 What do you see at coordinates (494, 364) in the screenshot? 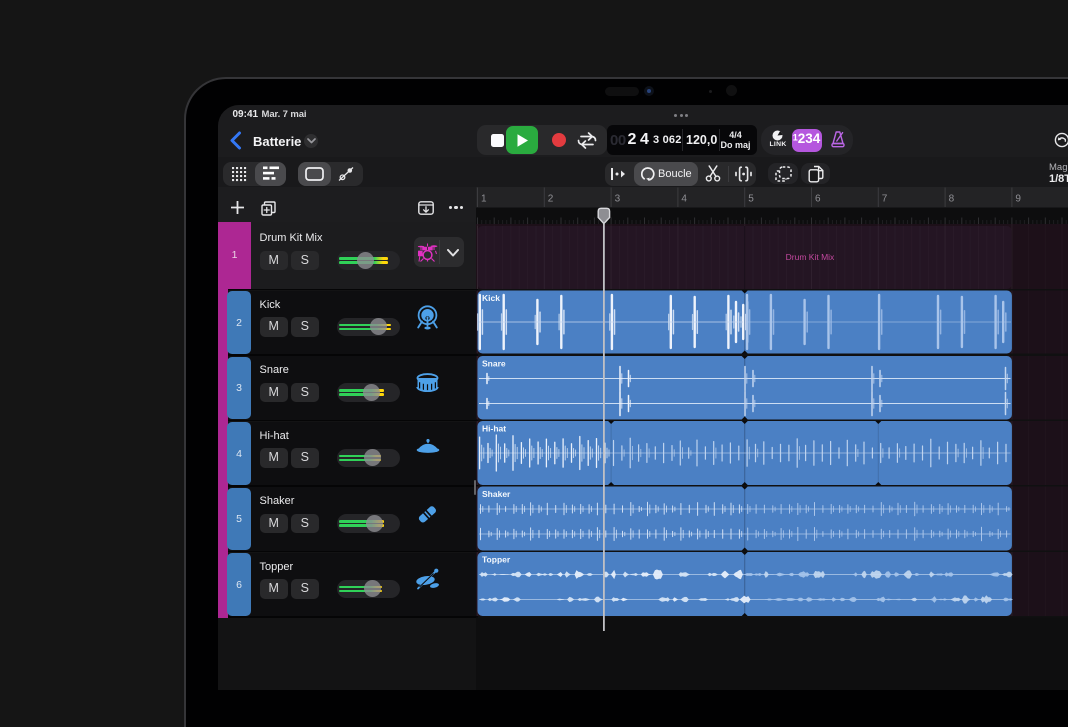
I see `svg-text: Snare` at bounding box center [494, 364].